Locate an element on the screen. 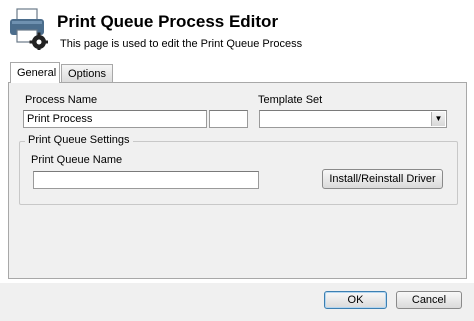 The width and height of the screenshot is (474, 321). dialog-footer: OK Cancel is located at coordinates (237, 302).